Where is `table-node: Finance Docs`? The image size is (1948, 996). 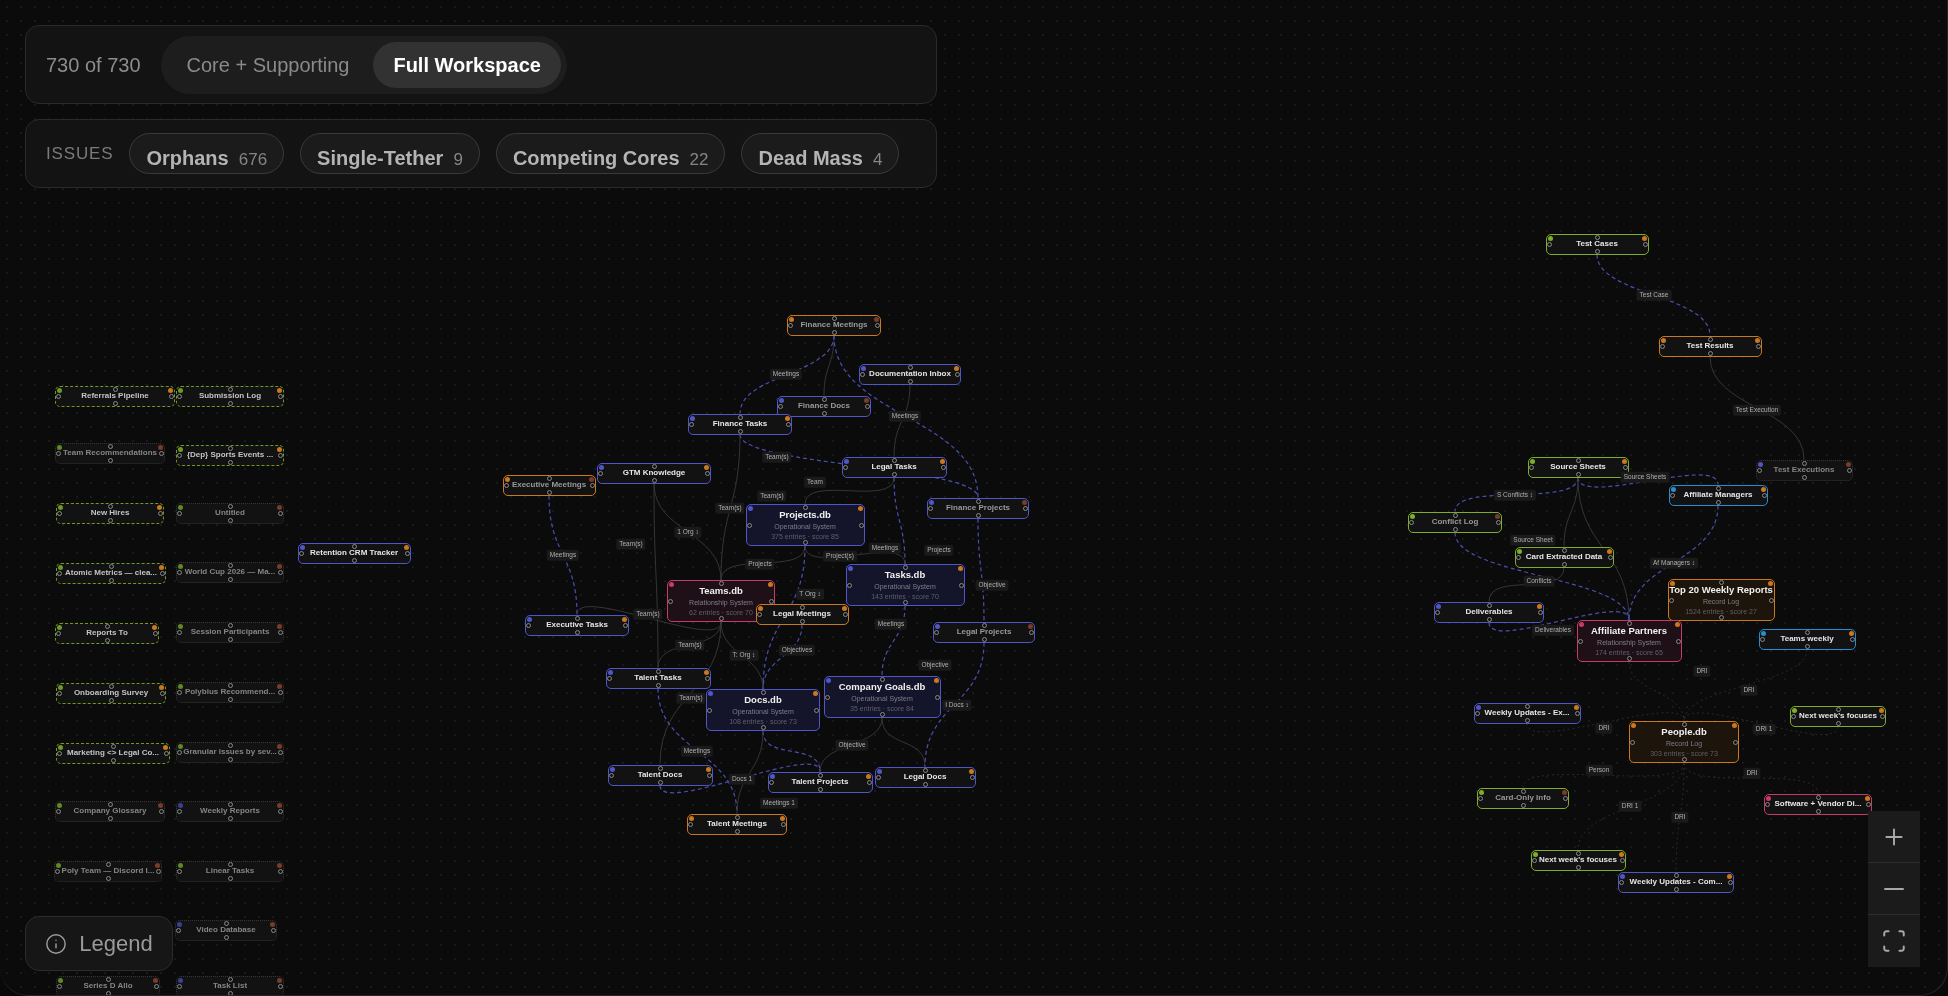 table-node: Finance Docs is located at coordinates (824, 406).